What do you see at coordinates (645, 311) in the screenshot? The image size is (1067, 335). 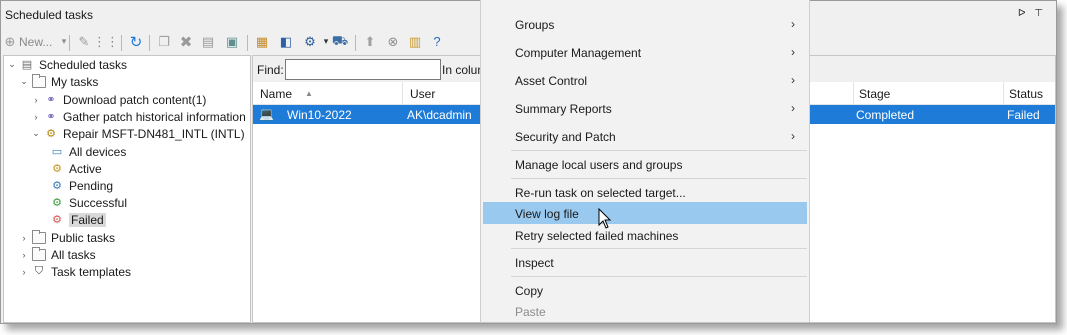 I see `menu-item-paste: Paste` at bounding box center [645, 311].